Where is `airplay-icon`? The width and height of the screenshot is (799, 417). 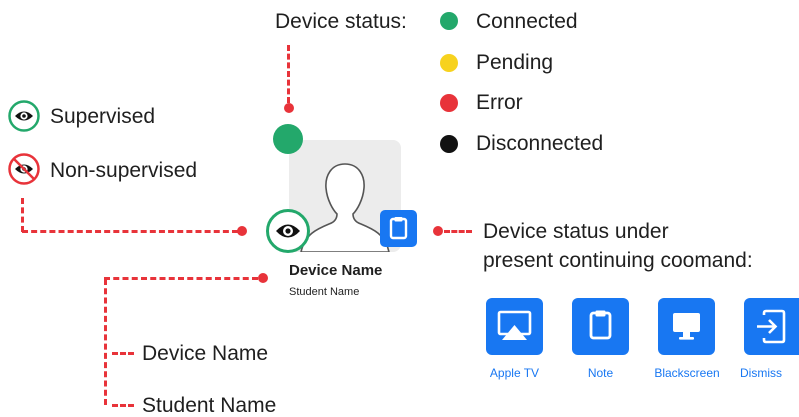
airplay-icon is located at coordinates (514, 326).